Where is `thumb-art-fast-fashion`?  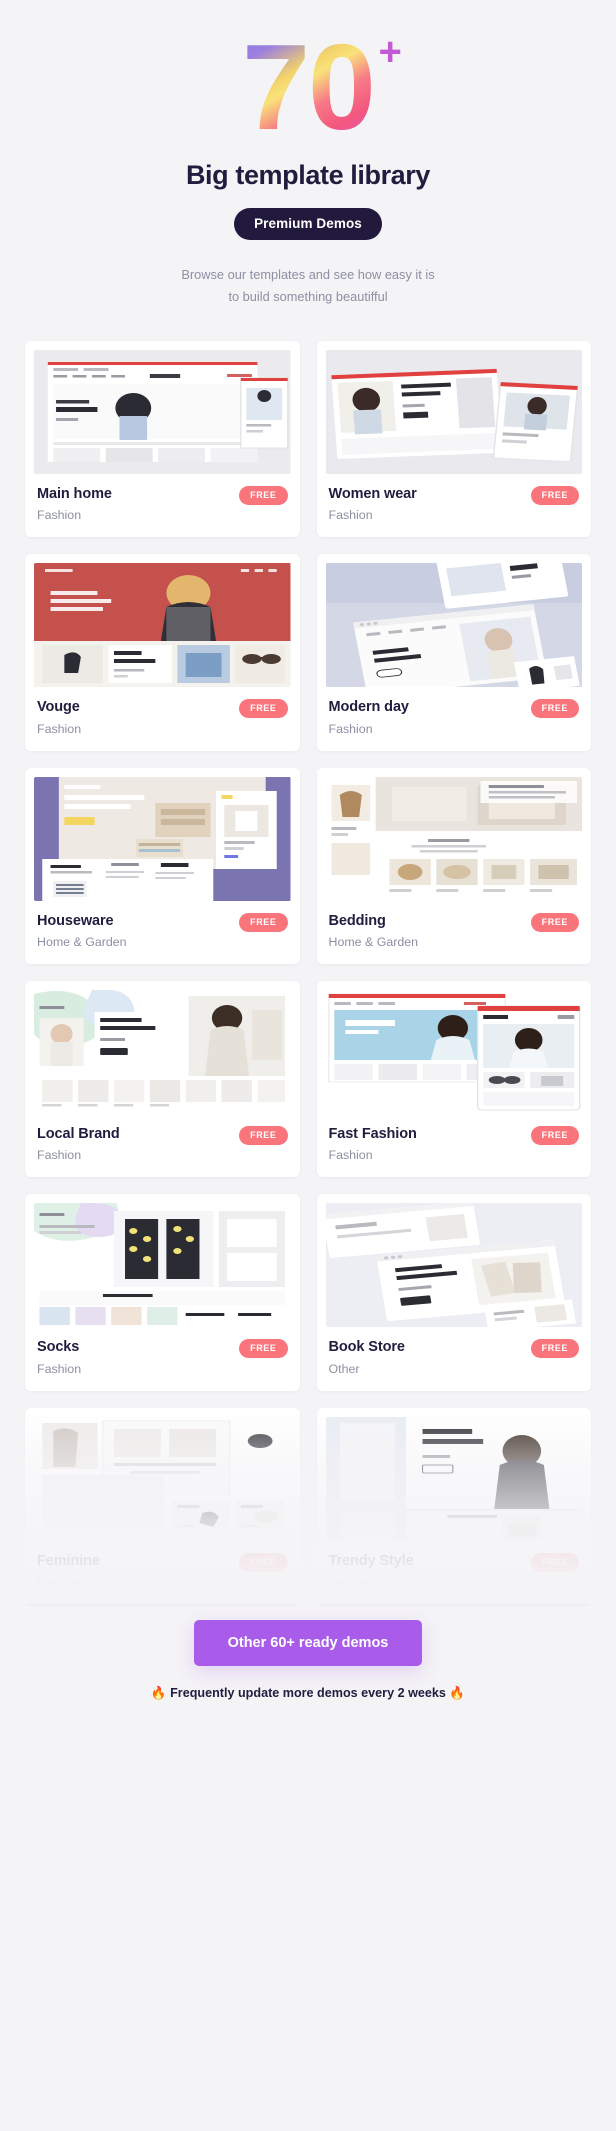
thumb-art-fast-fashion is located at coordinates (453, 1051).